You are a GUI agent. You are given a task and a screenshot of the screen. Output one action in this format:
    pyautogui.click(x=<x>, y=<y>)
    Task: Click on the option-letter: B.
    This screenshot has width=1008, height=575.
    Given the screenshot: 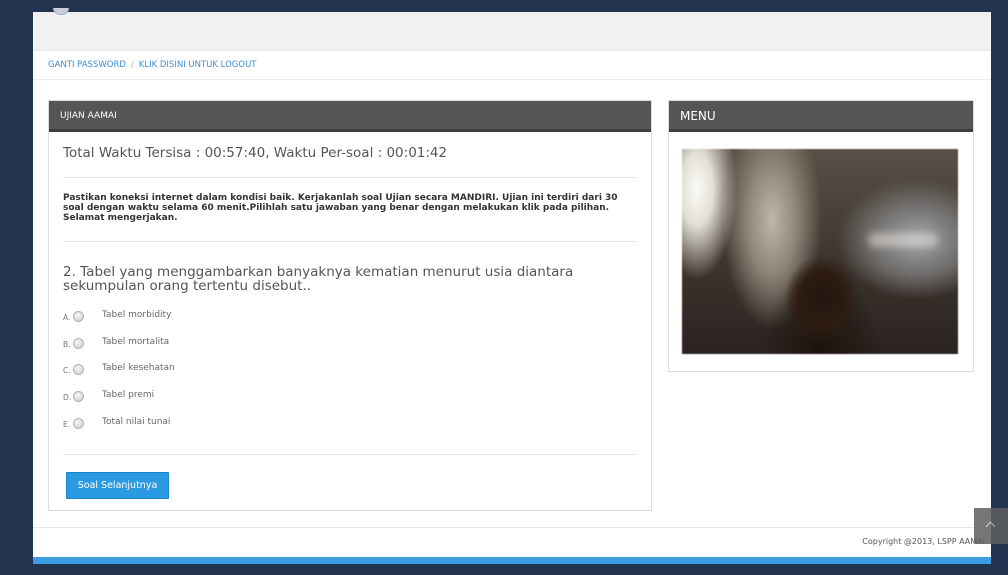 What is the action you would take?
    pyautogui.click(x=67, y=344)
    